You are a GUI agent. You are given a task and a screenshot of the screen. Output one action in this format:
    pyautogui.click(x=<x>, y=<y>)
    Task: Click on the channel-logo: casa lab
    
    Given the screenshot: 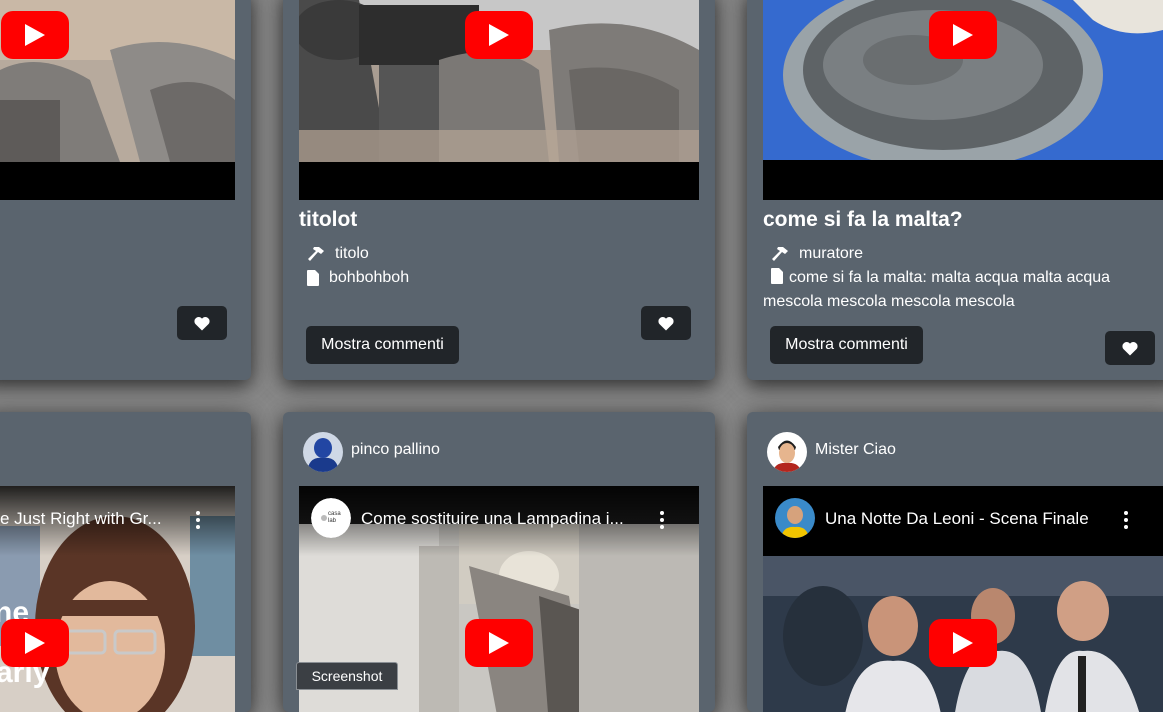 What is the action you would take?
    pyautogui.click(x=331, y=518)
    